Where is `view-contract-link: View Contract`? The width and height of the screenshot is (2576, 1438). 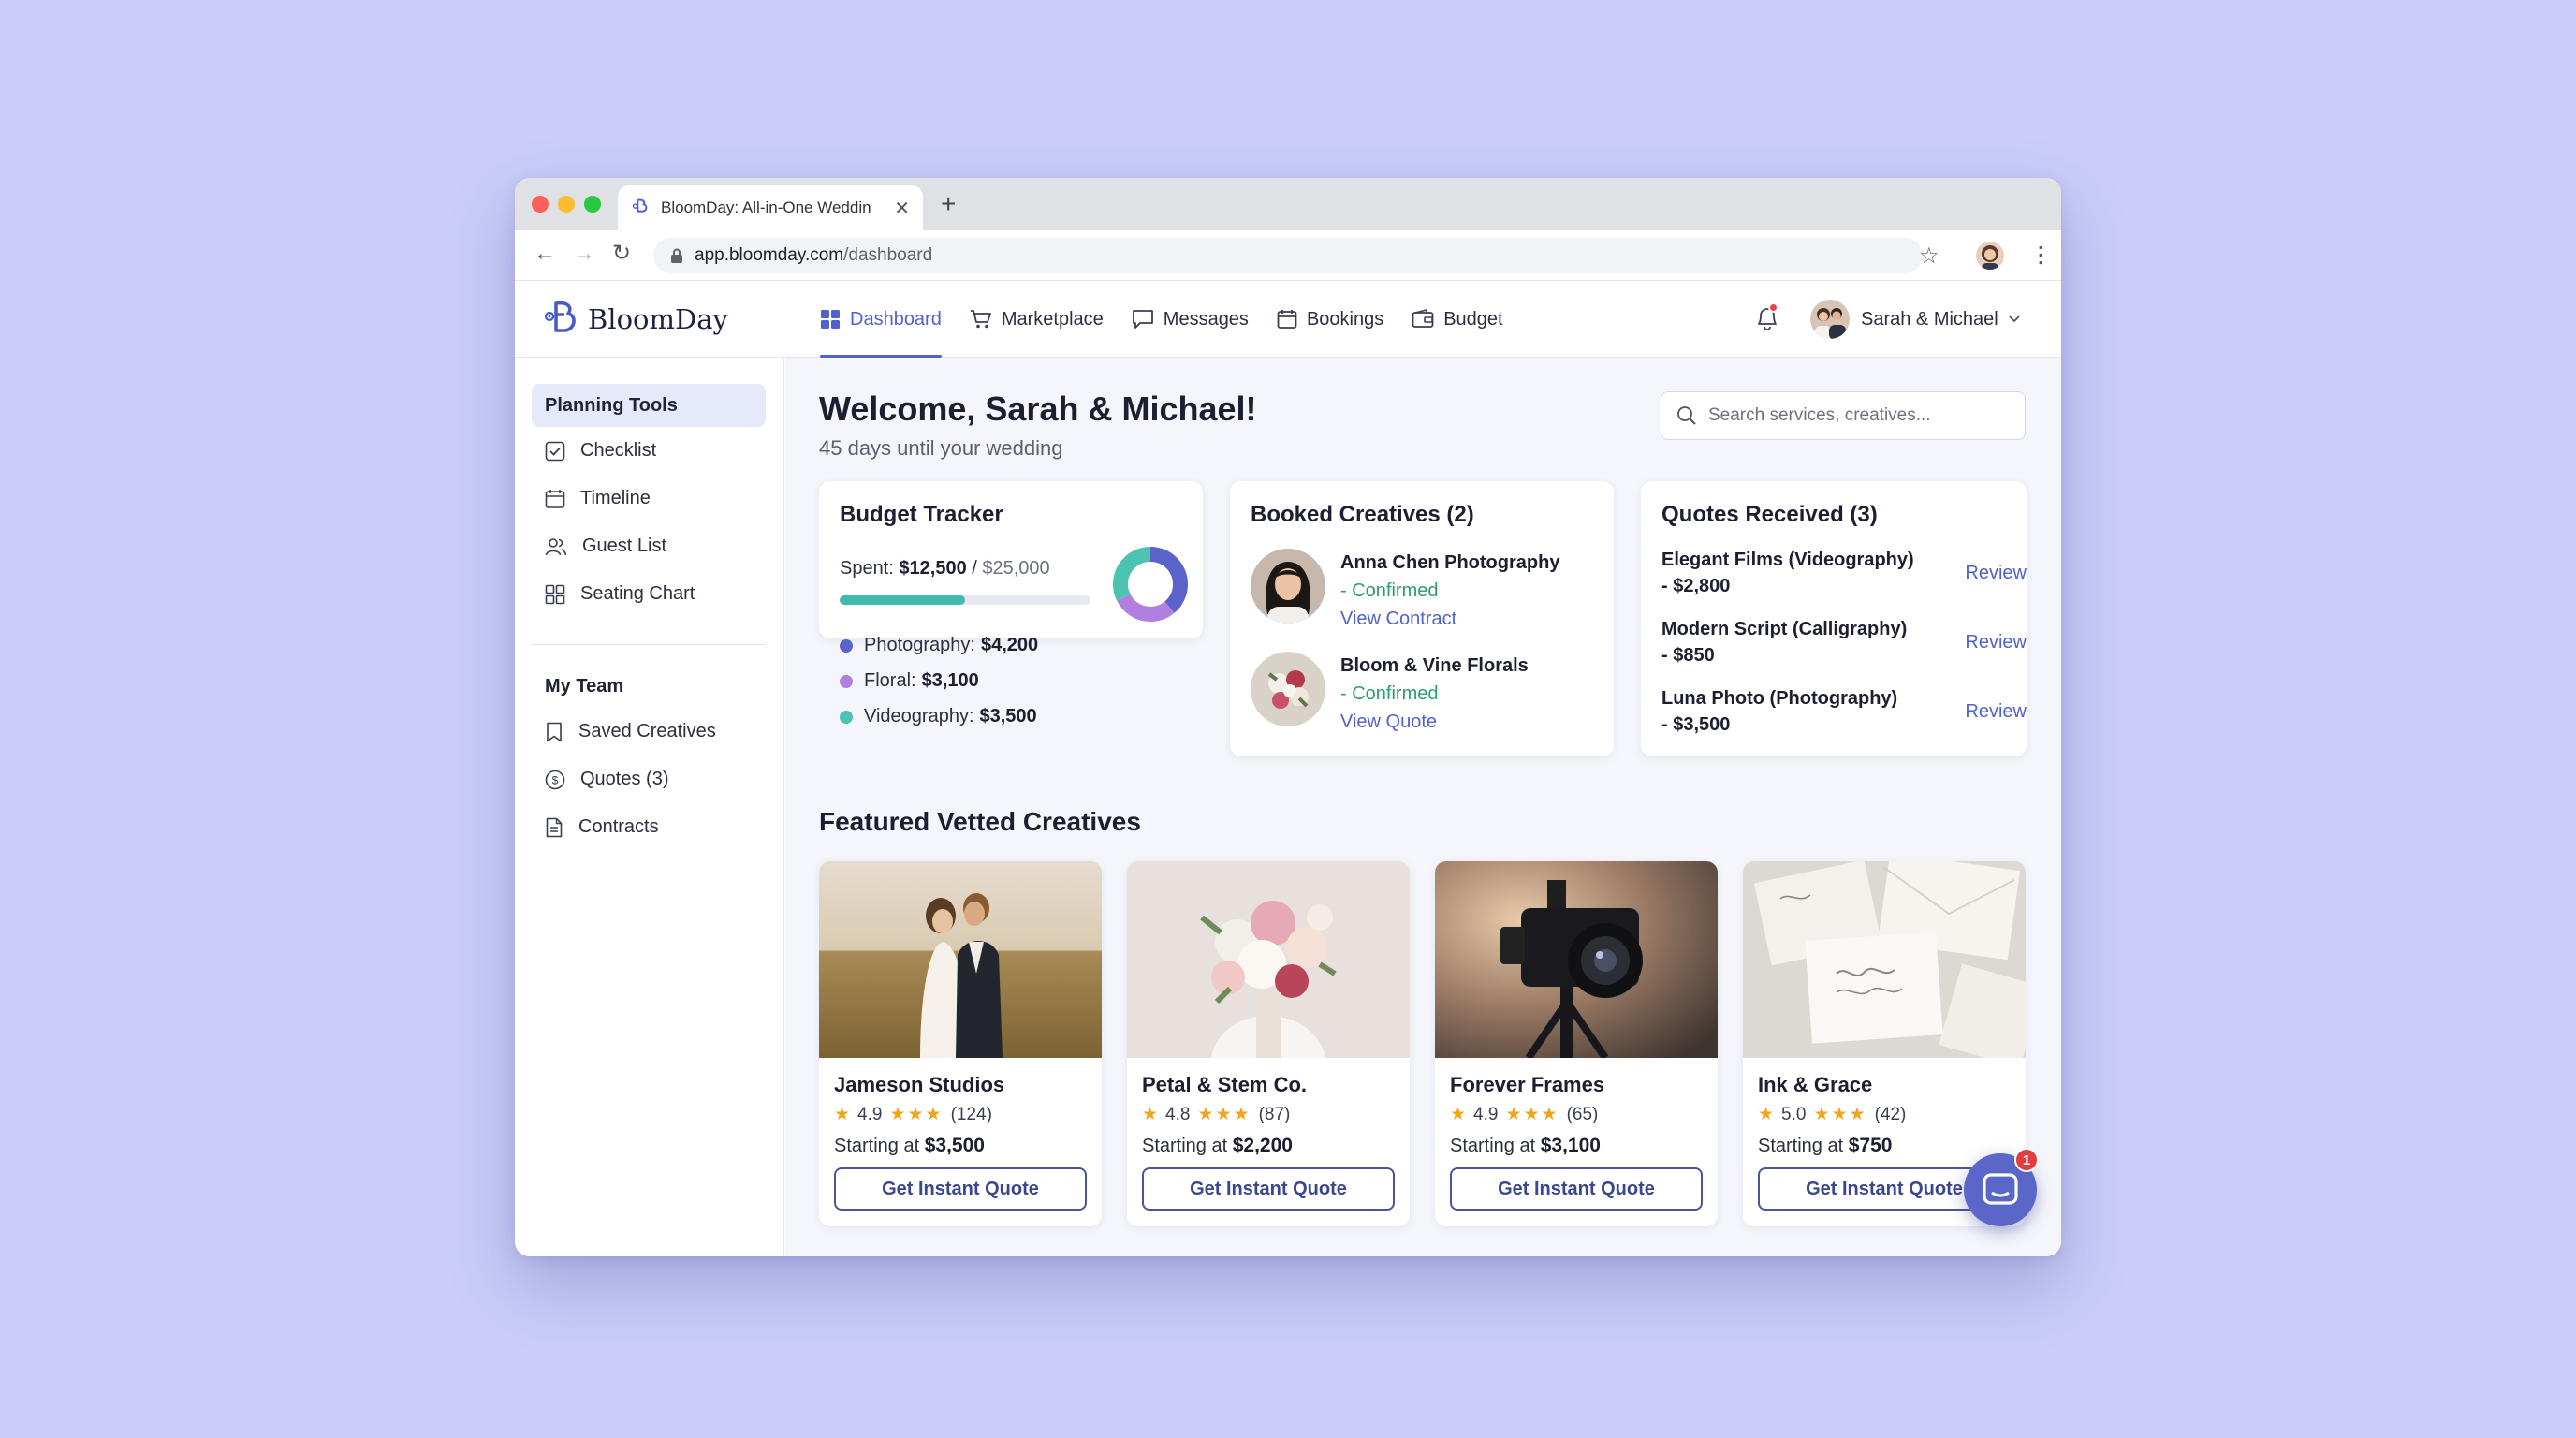
view-contract-link: View Contract is located at coordinates (1449, 619).